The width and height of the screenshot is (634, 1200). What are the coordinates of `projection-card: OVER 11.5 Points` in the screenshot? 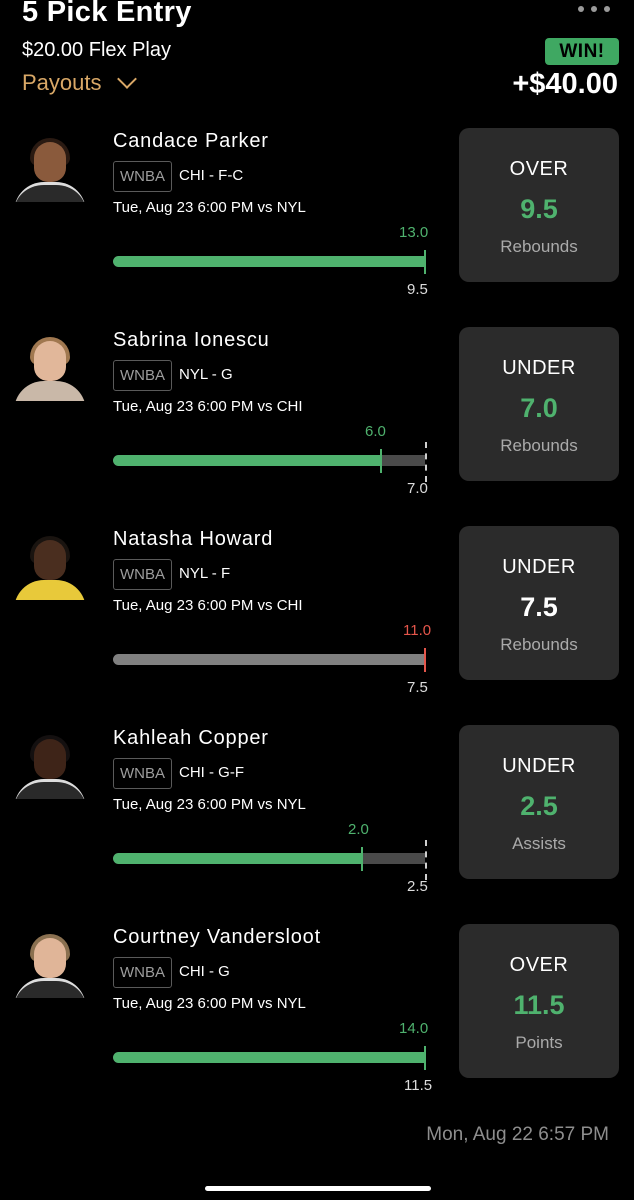 It's located at (539, 1001).